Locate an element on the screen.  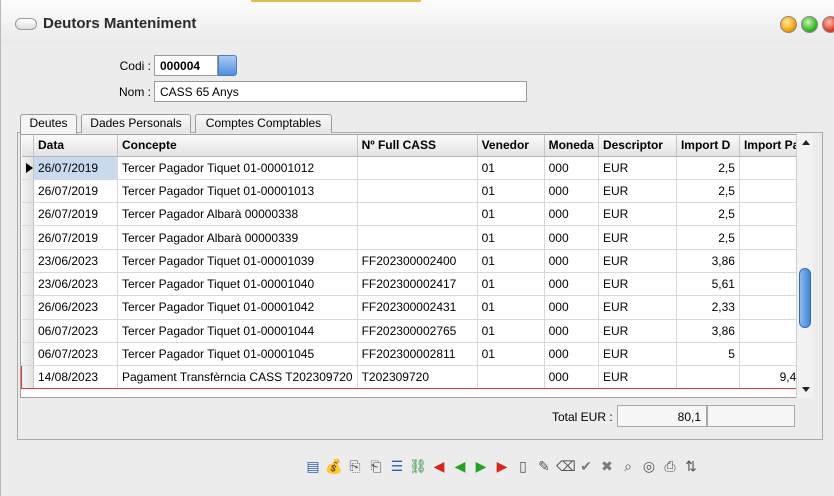
search-icon: ⌕ is located at coordinates (628, 466).